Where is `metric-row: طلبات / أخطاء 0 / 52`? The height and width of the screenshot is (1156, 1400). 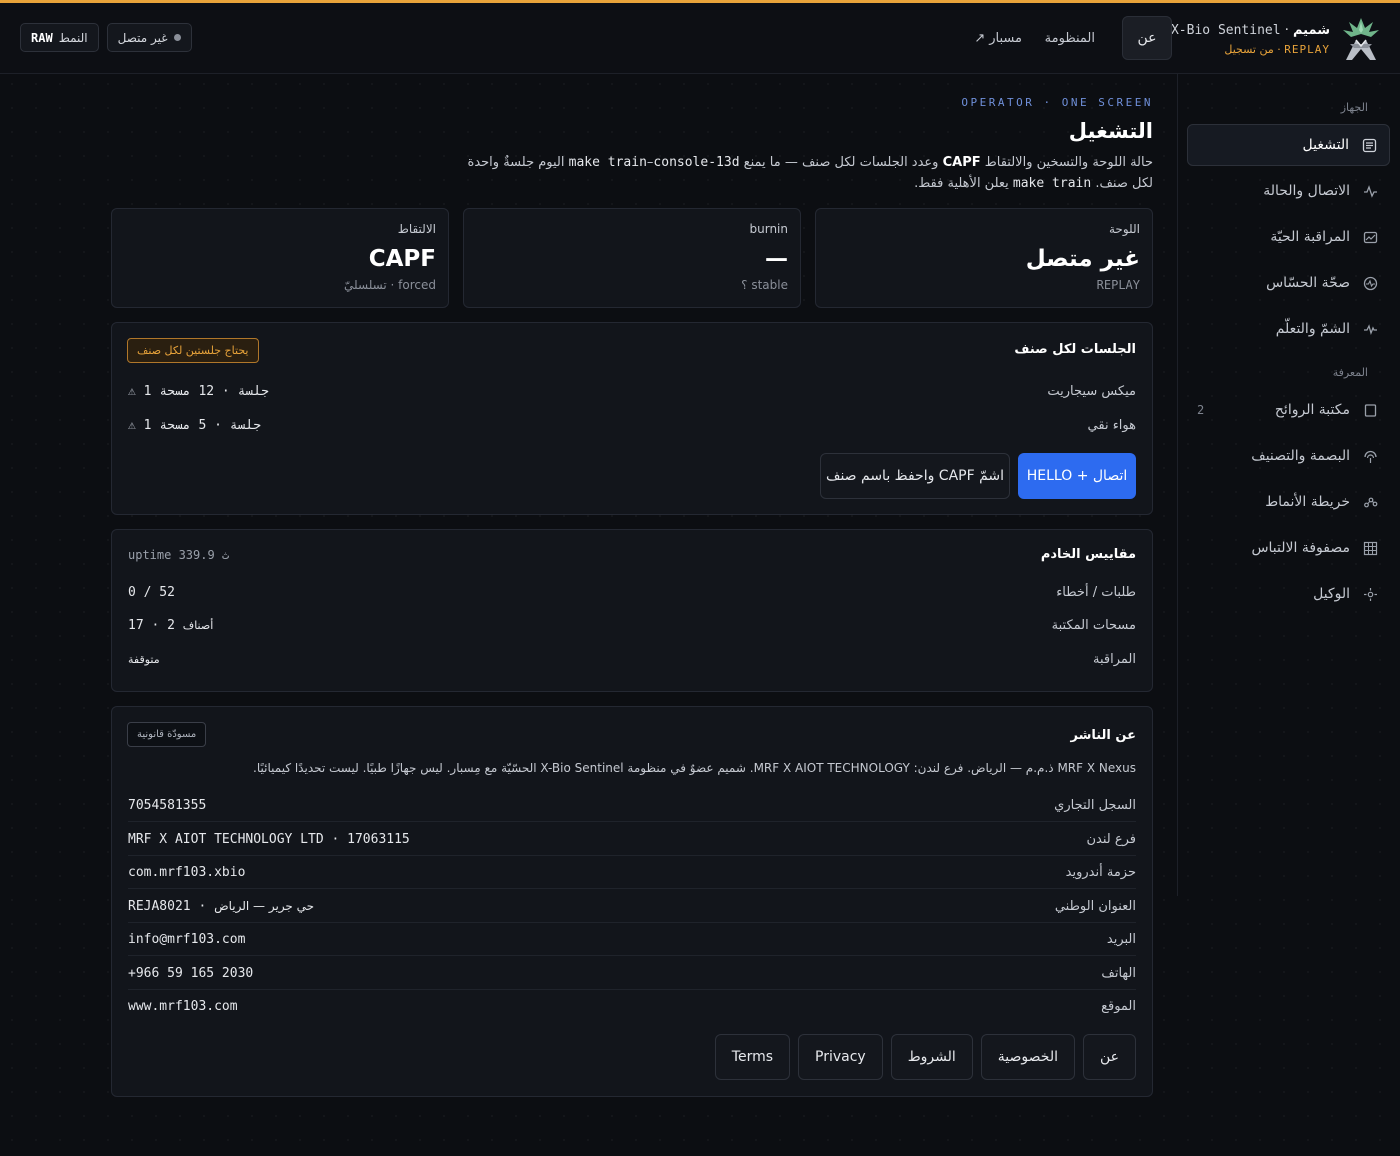 metric-row: طلبات / أخطاء 0 / 52 is located at coordinates (632, 592).